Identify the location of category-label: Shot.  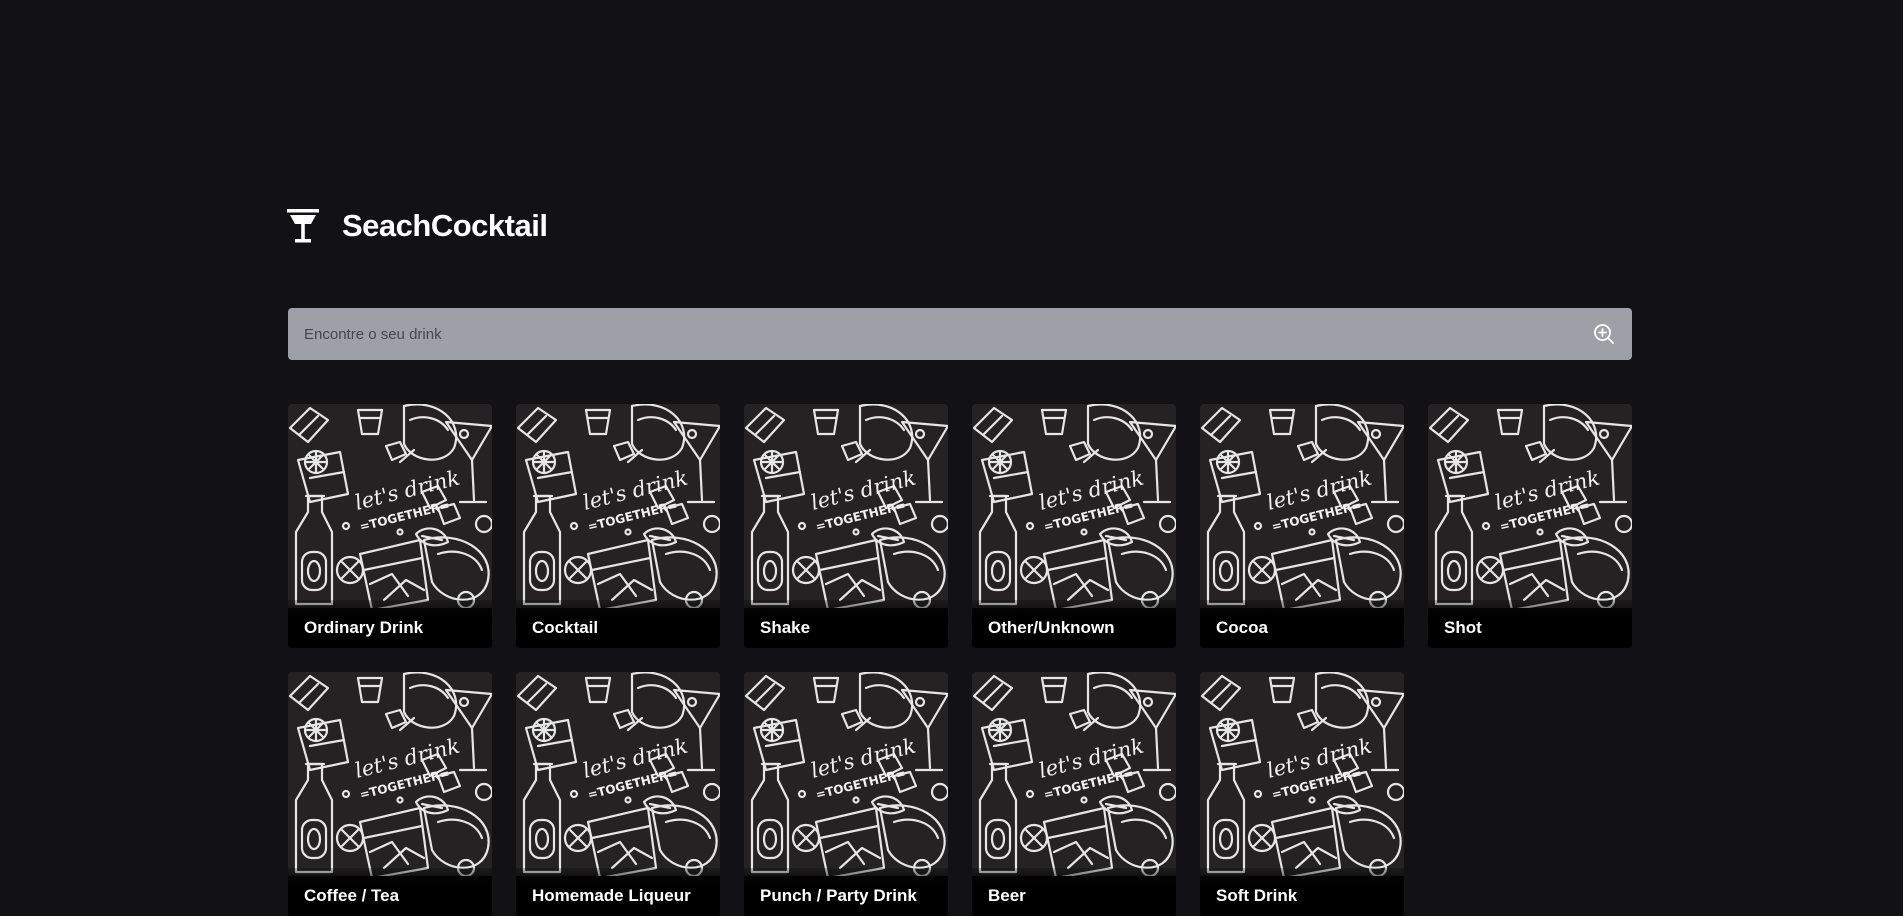
(1463, 627).